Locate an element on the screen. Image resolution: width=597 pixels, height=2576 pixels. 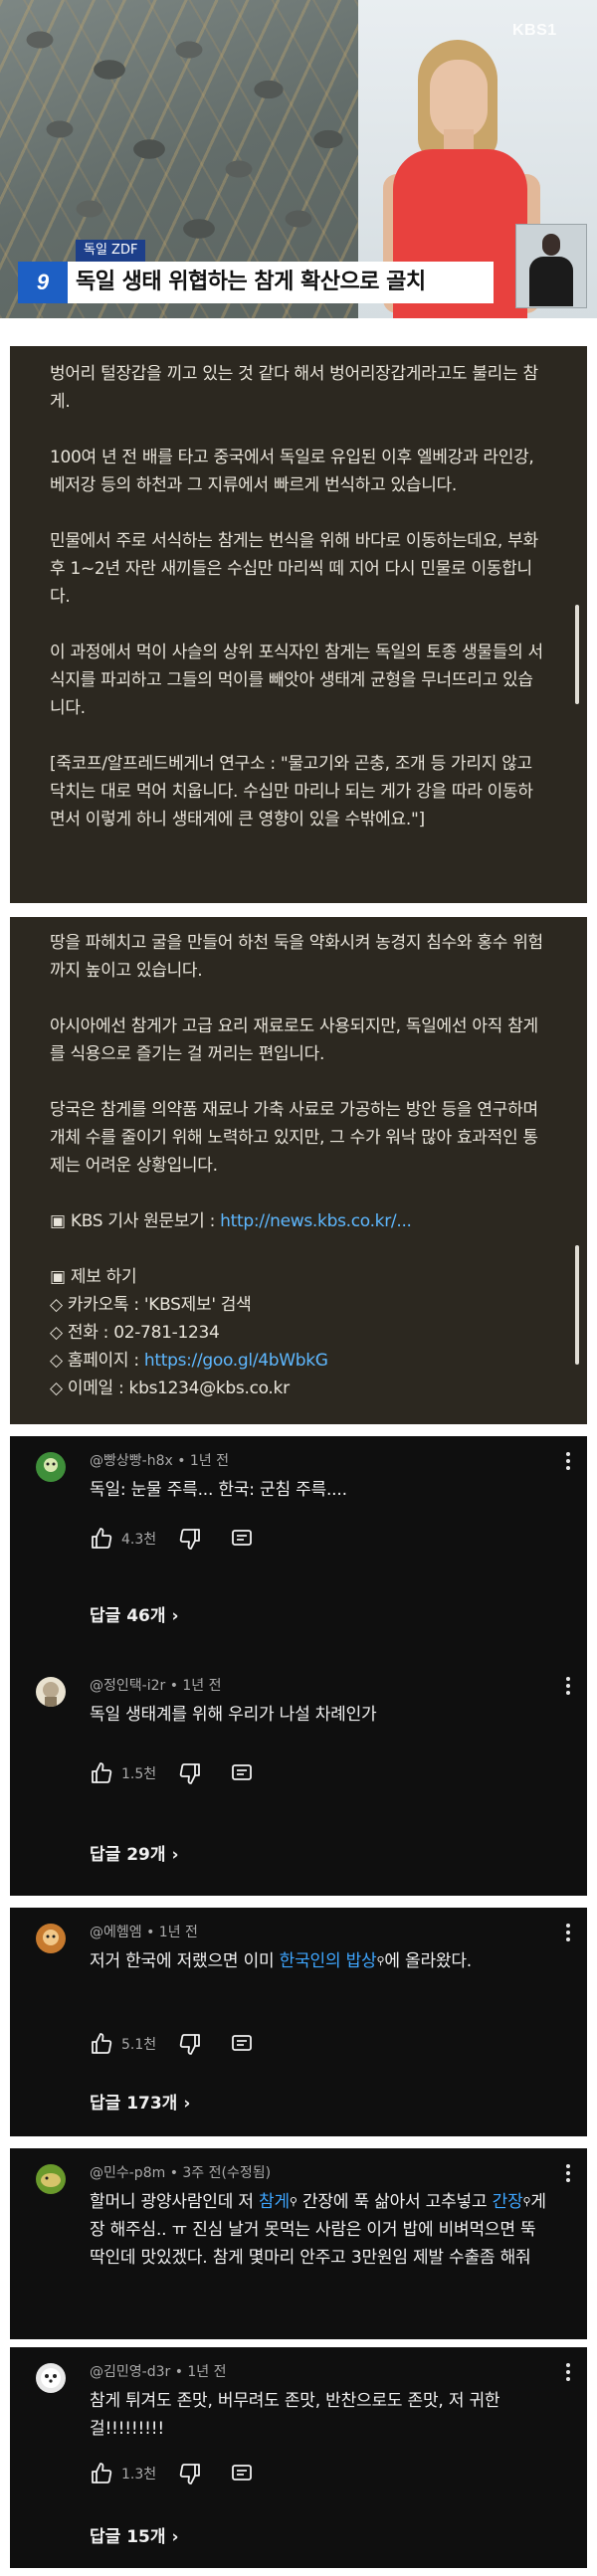
comment-actions: 4.3천 is located at coordinates (172, 1539).